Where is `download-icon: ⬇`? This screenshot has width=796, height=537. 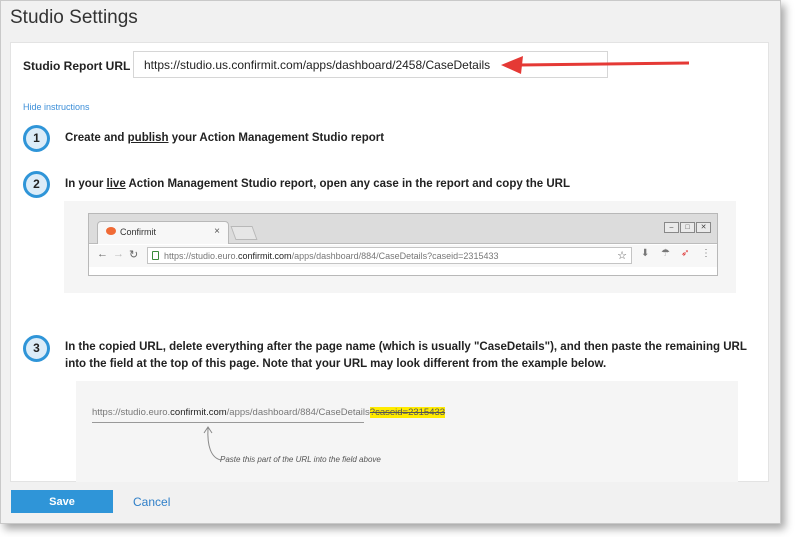 download-icon: ⬇ is located at coordinates (645, 253).